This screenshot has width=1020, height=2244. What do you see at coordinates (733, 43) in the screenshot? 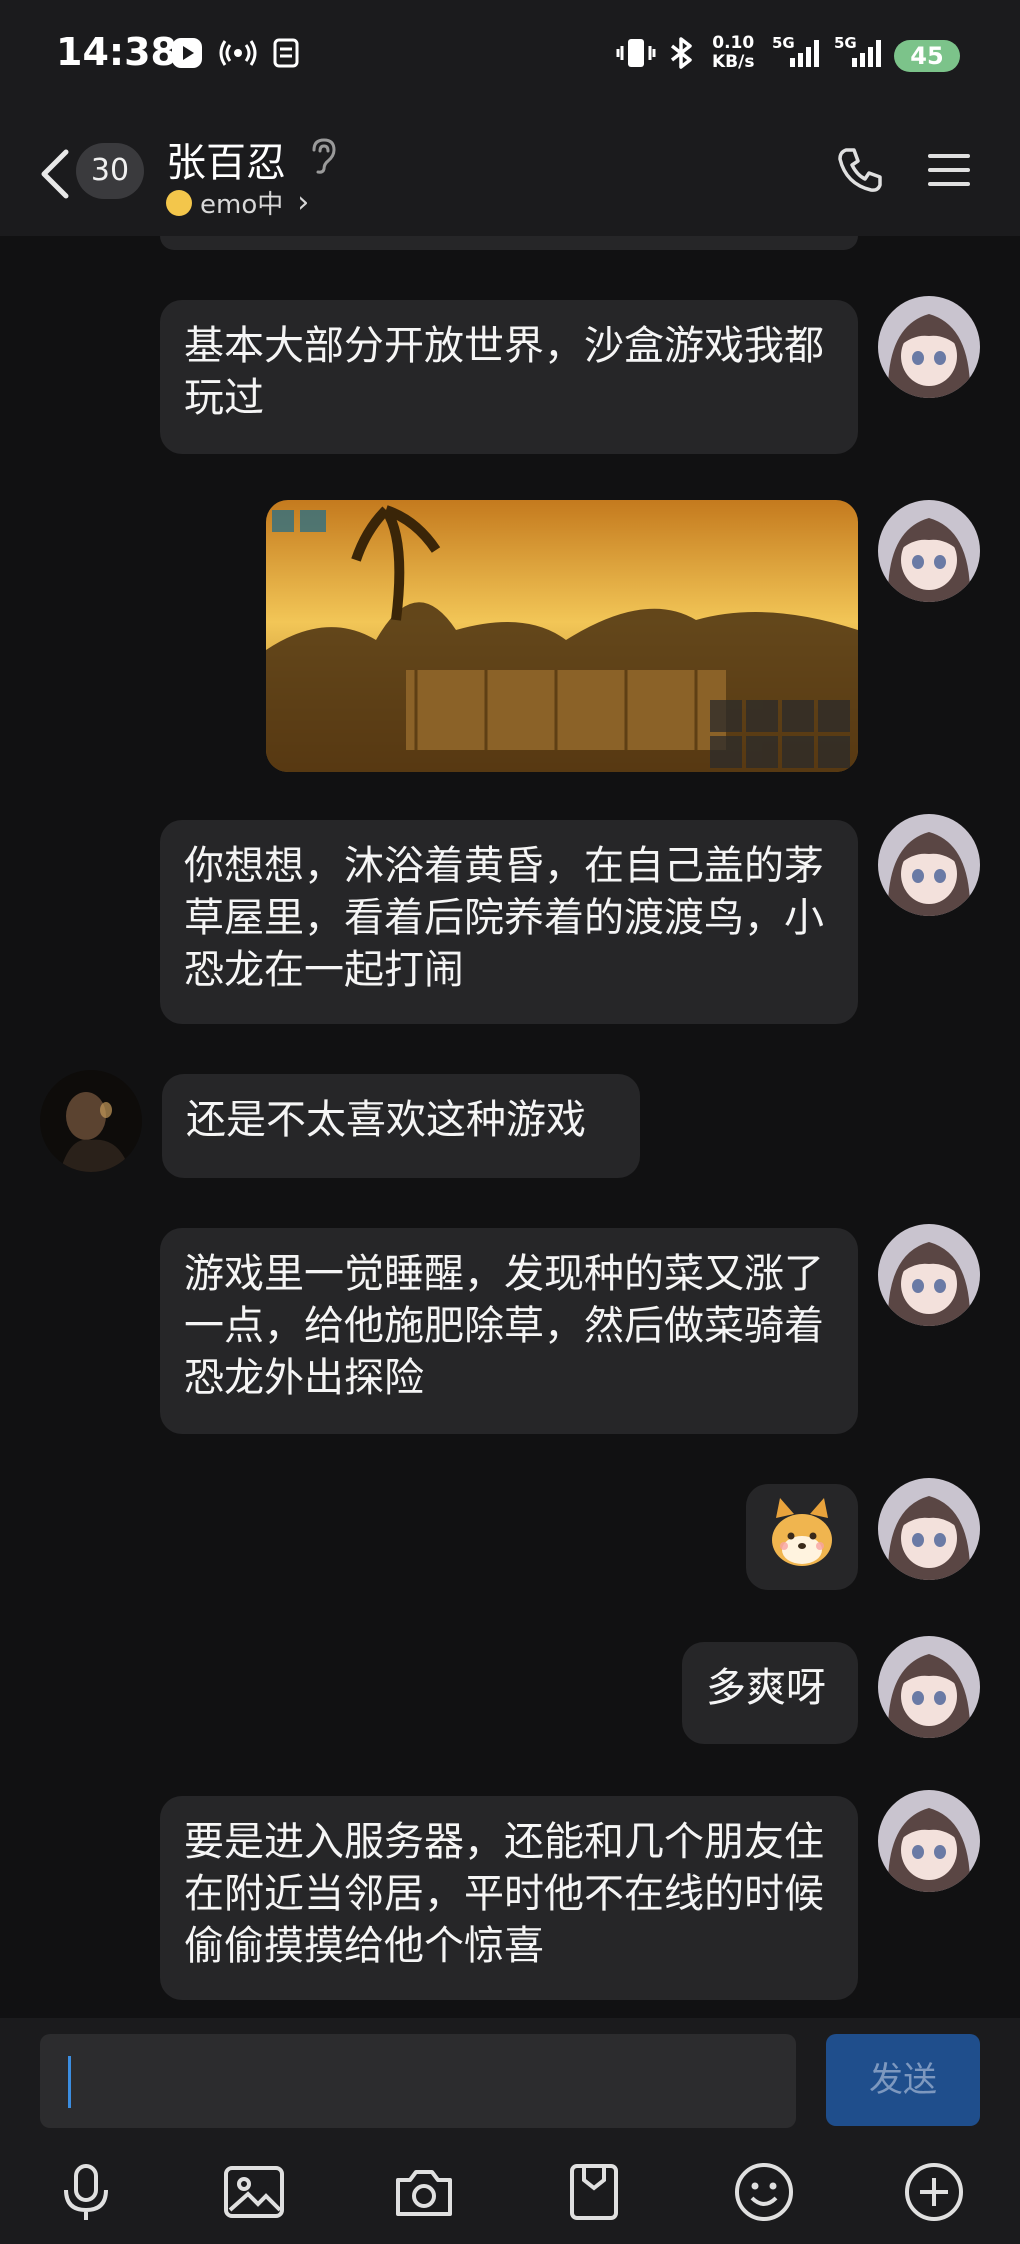
I see `net-speed-value: 0.10` at bounding box center [733, 43].